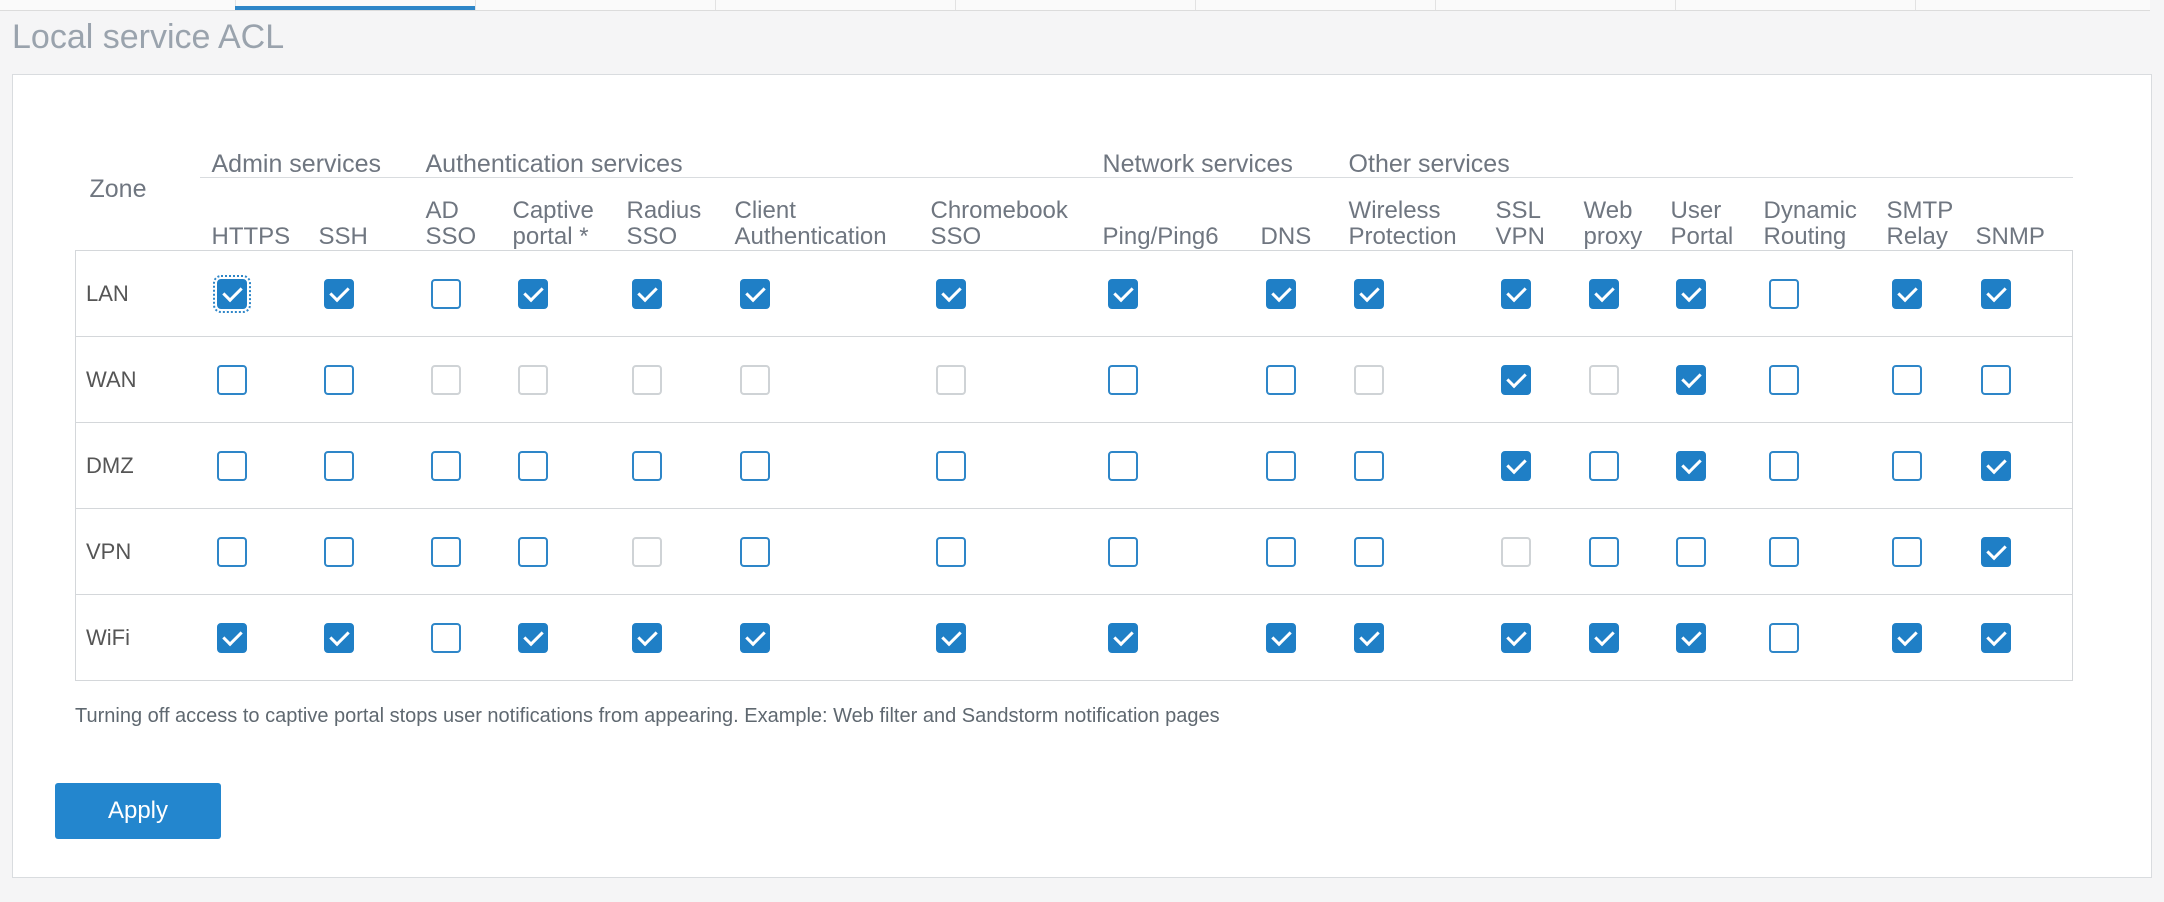  What do you see at coordinates (137, 293) in the screenshot?
I see `zone-label: LAN` at bounding box center [137, 293].